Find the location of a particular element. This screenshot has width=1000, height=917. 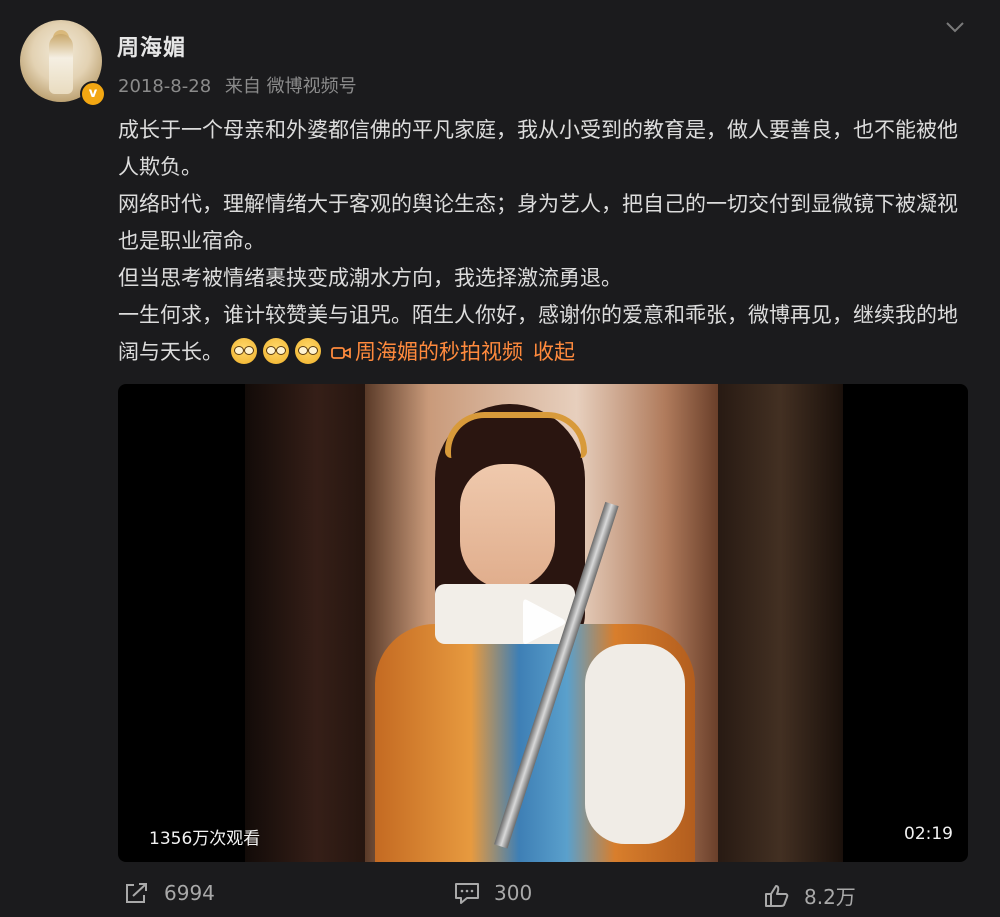

video-duration: 02:19 is located at coordinates (928, 834).